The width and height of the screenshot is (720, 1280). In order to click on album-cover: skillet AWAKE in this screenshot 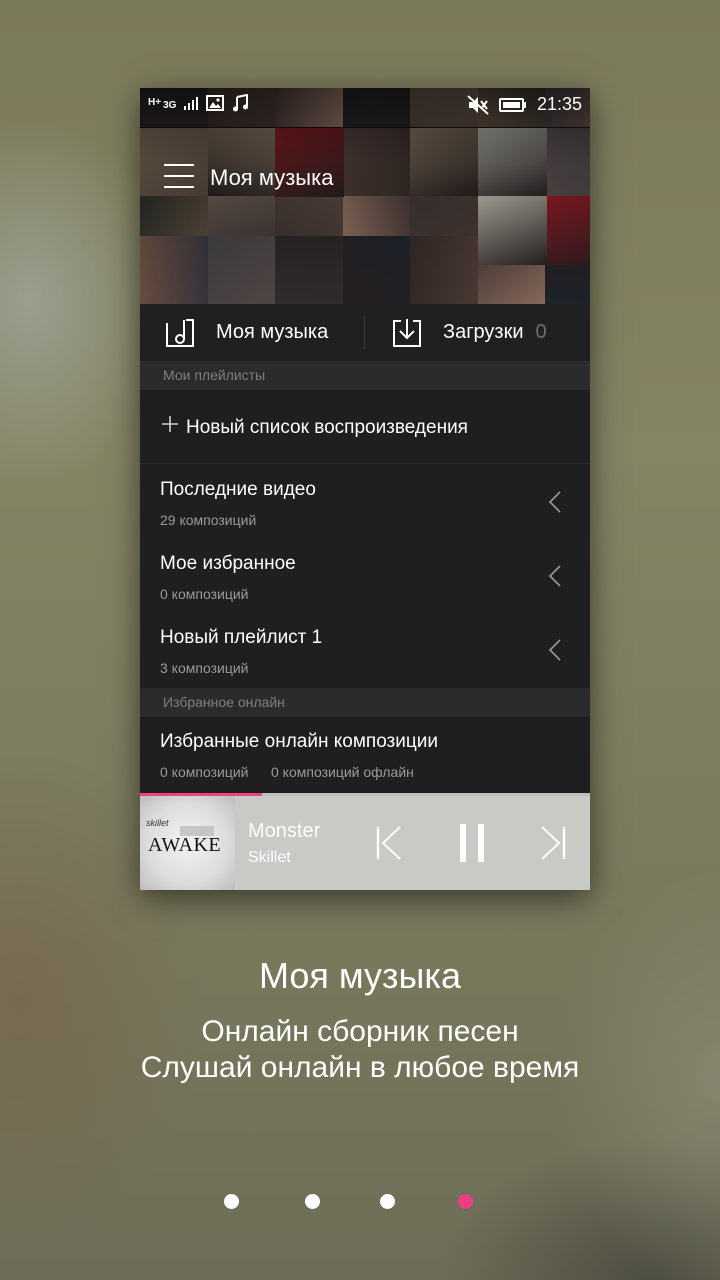, I will do `click(187, 843)`.